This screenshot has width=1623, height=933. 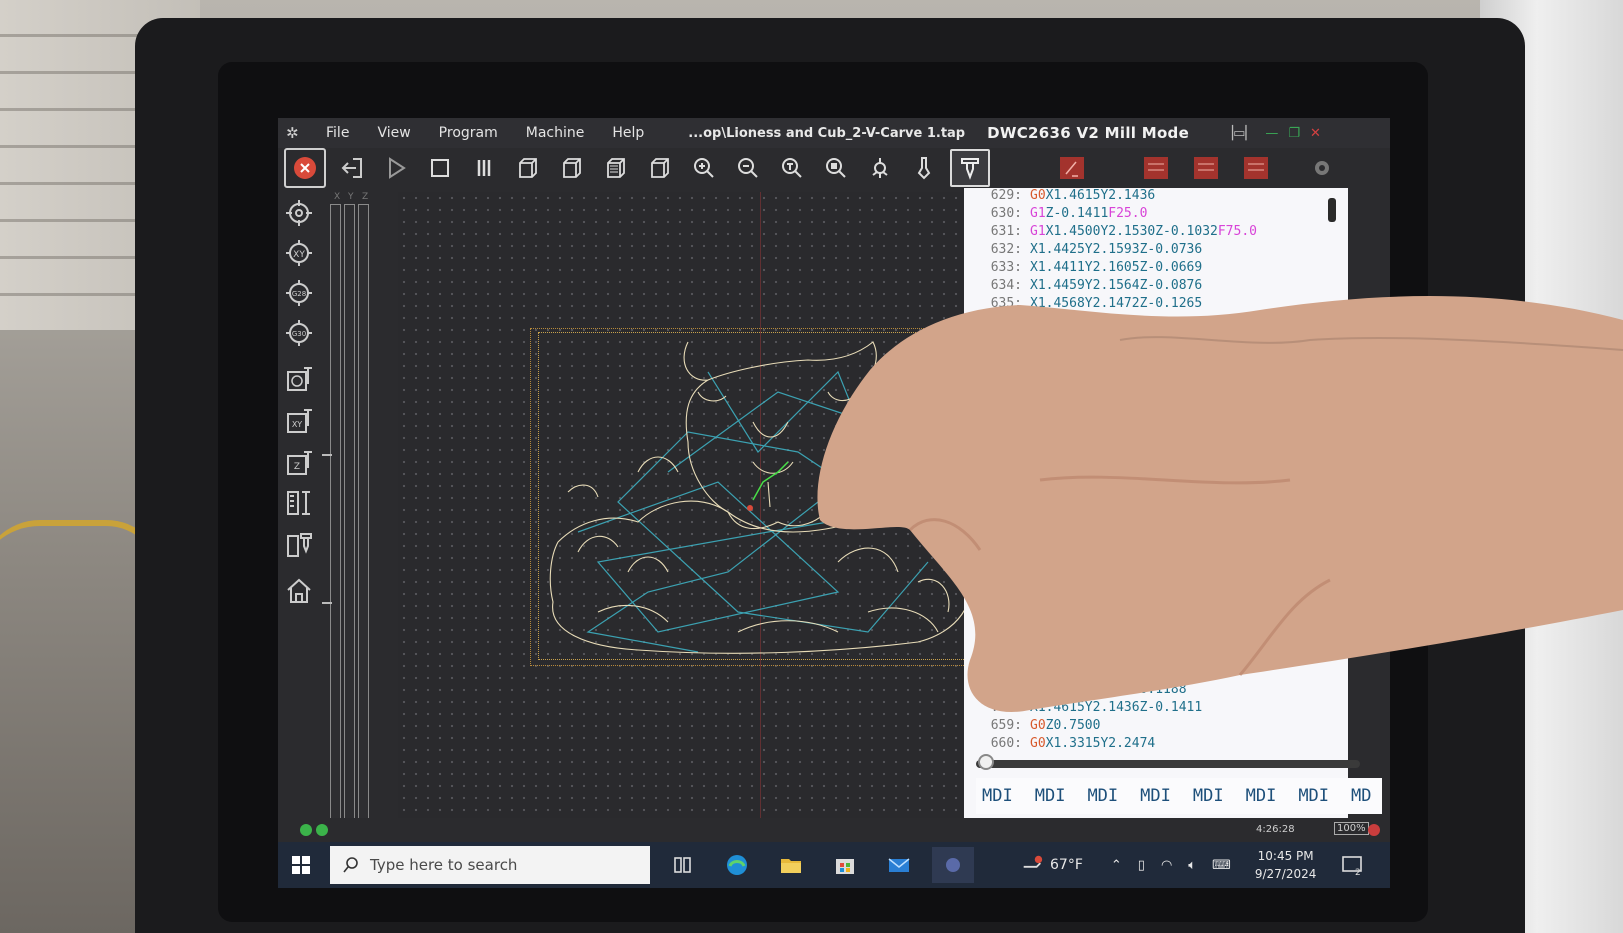 I want to click on svg-text: G28, so click(x=299, y=294).